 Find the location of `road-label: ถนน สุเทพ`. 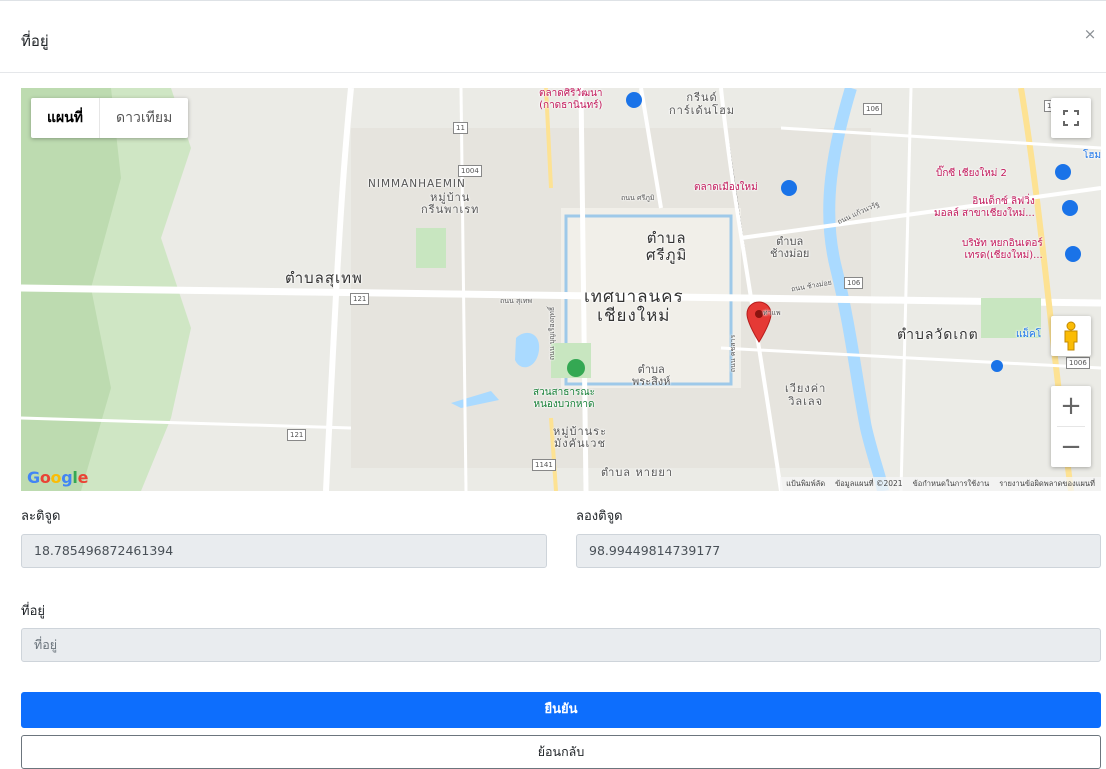

road-label: ถนน สุเทพ is located at coordinates (516, 301).